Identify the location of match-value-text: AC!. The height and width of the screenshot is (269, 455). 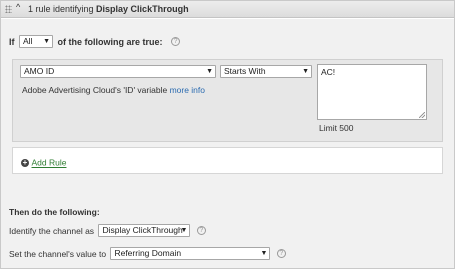
(328, 72).